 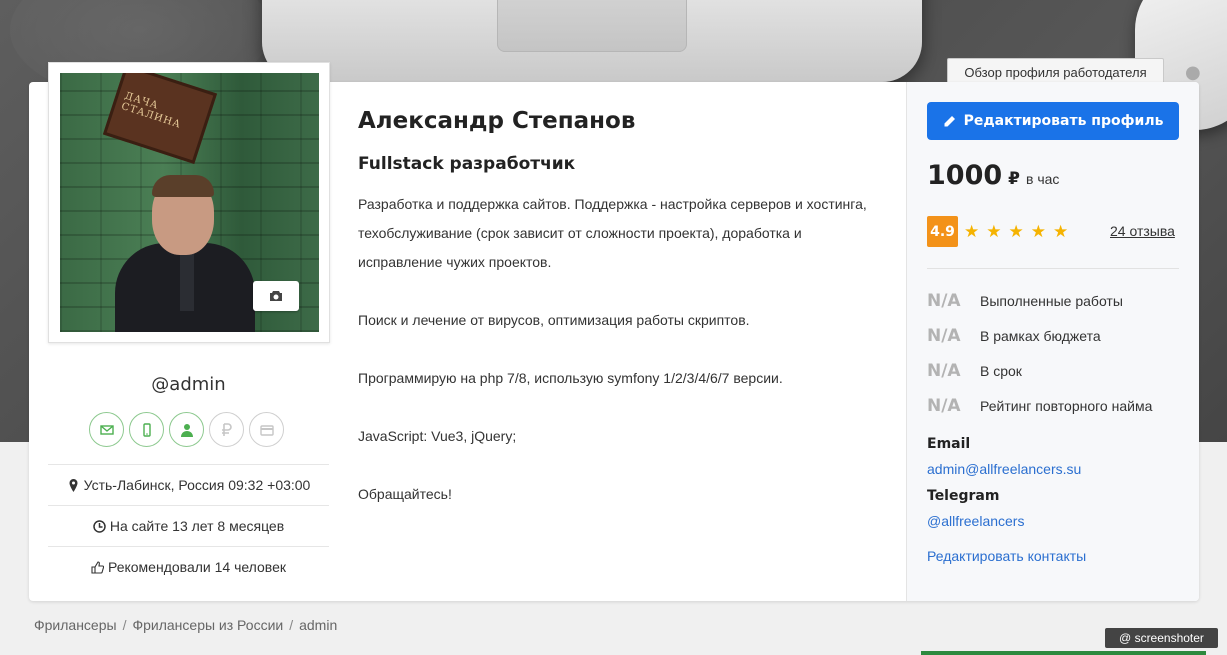 What do you see at coordinates (1066, 406) in the screenshot?
I see `stat-label: Рейтинг повторного найма` at bounding box center [1066, 406].